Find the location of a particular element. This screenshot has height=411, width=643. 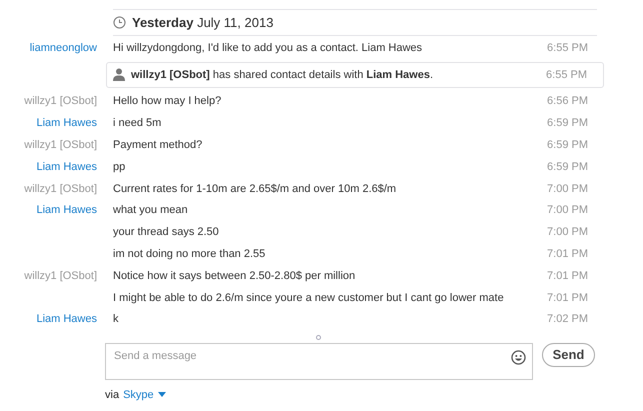

message-time: 6:56 PM is located at coordinates (567, 102).